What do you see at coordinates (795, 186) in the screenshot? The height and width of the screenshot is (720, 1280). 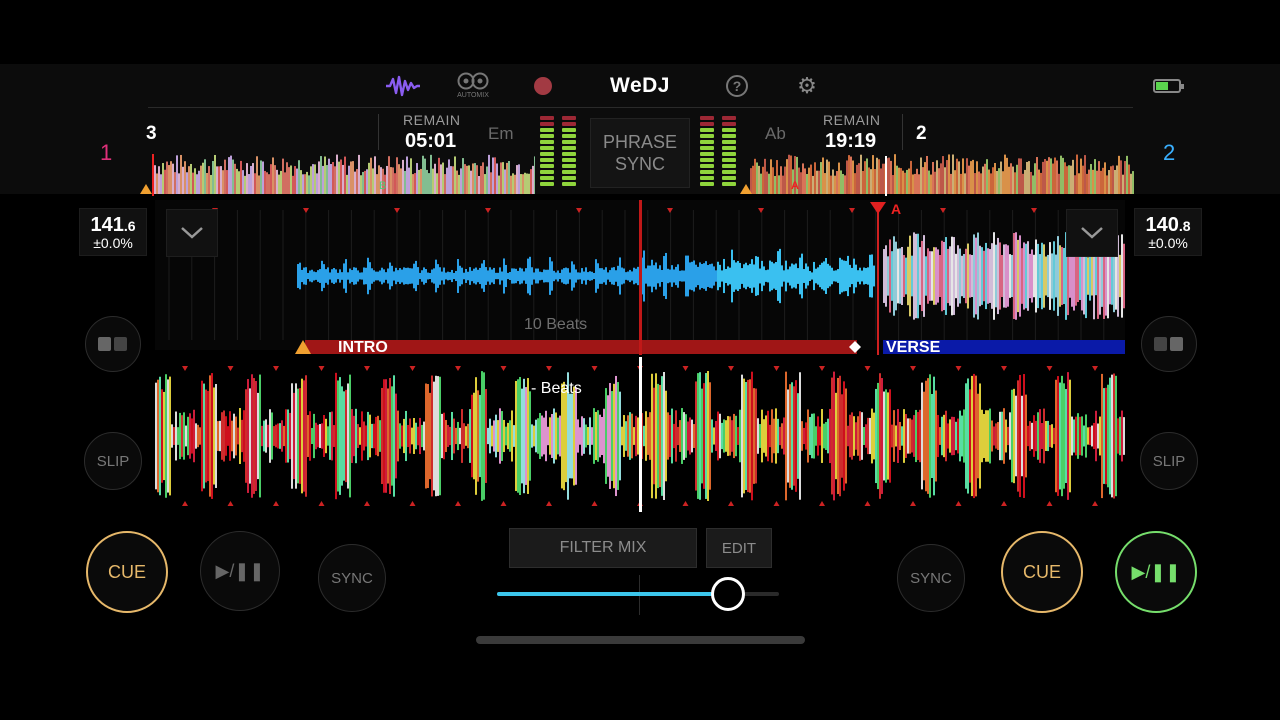 I see `deck-2-overview-marker-a: A` at bounding box center [795, 186].